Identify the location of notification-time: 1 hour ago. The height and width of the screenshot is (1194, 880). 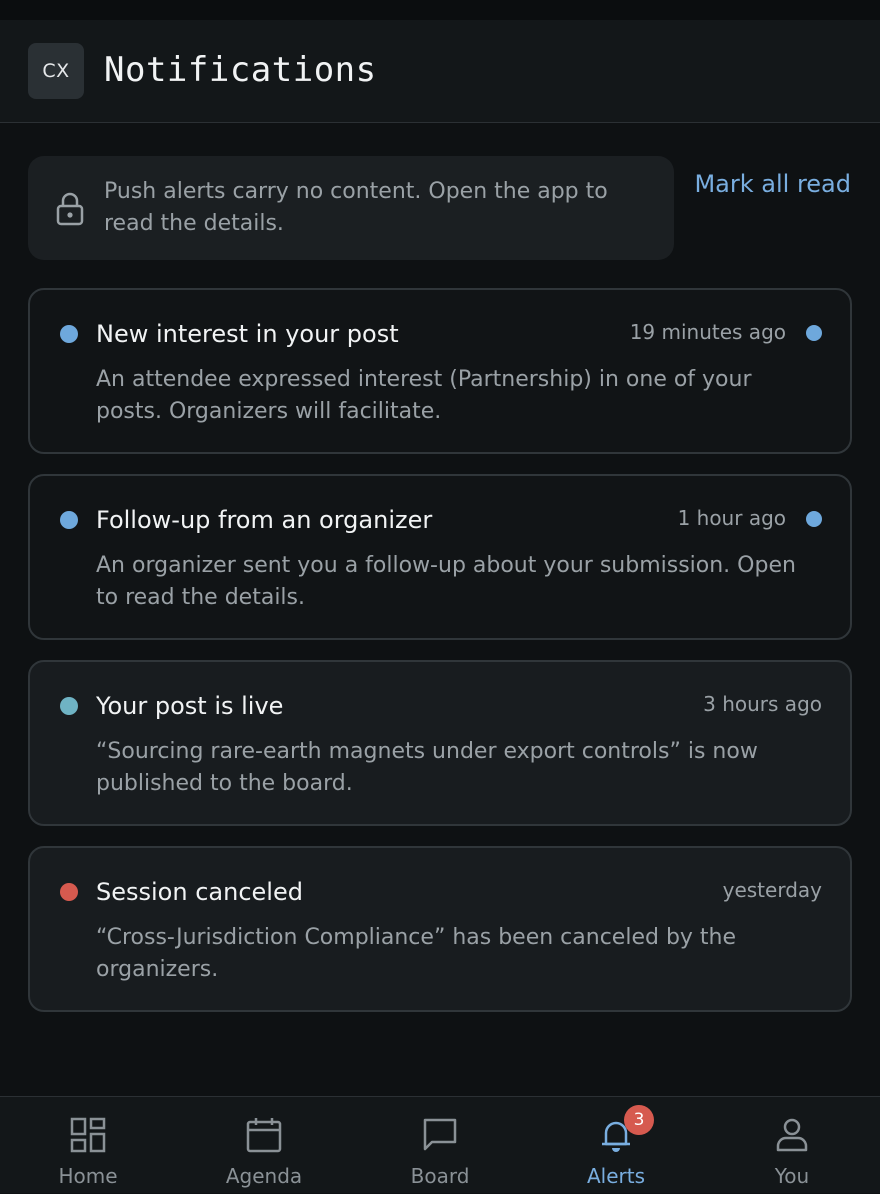
(731, 518).